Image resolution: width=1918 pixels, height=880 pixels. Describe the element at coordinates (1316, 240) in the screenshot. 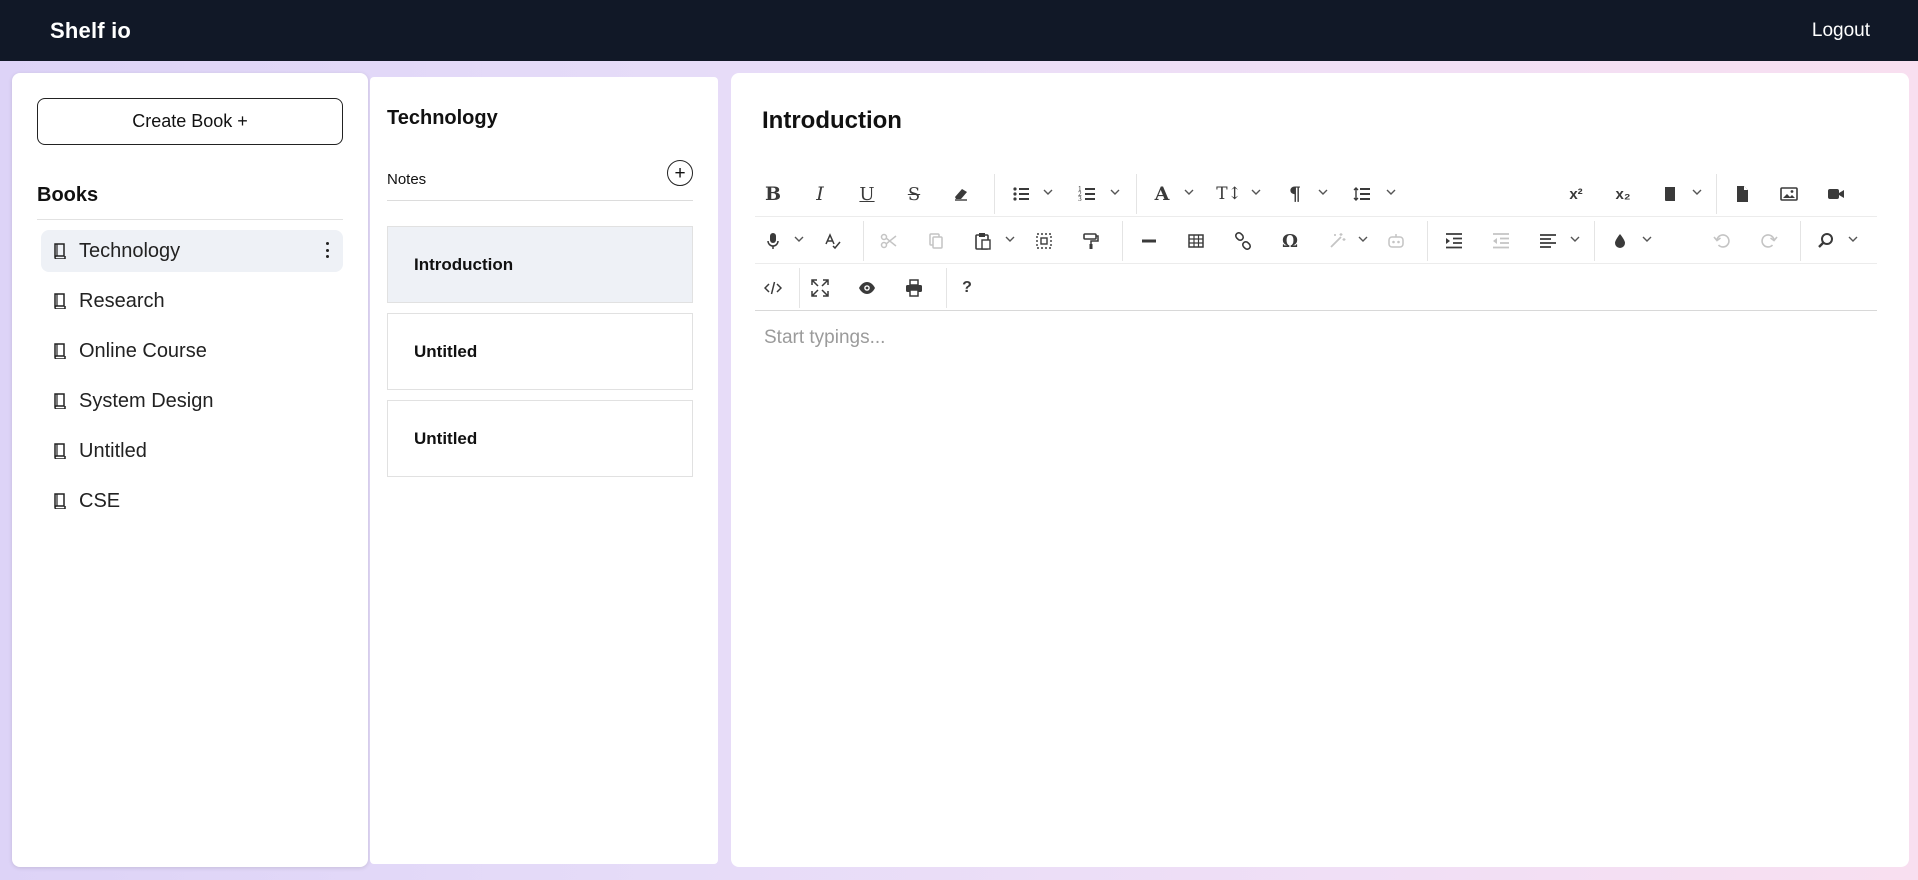

I see `toolbar-row-2: Ω` at that location.